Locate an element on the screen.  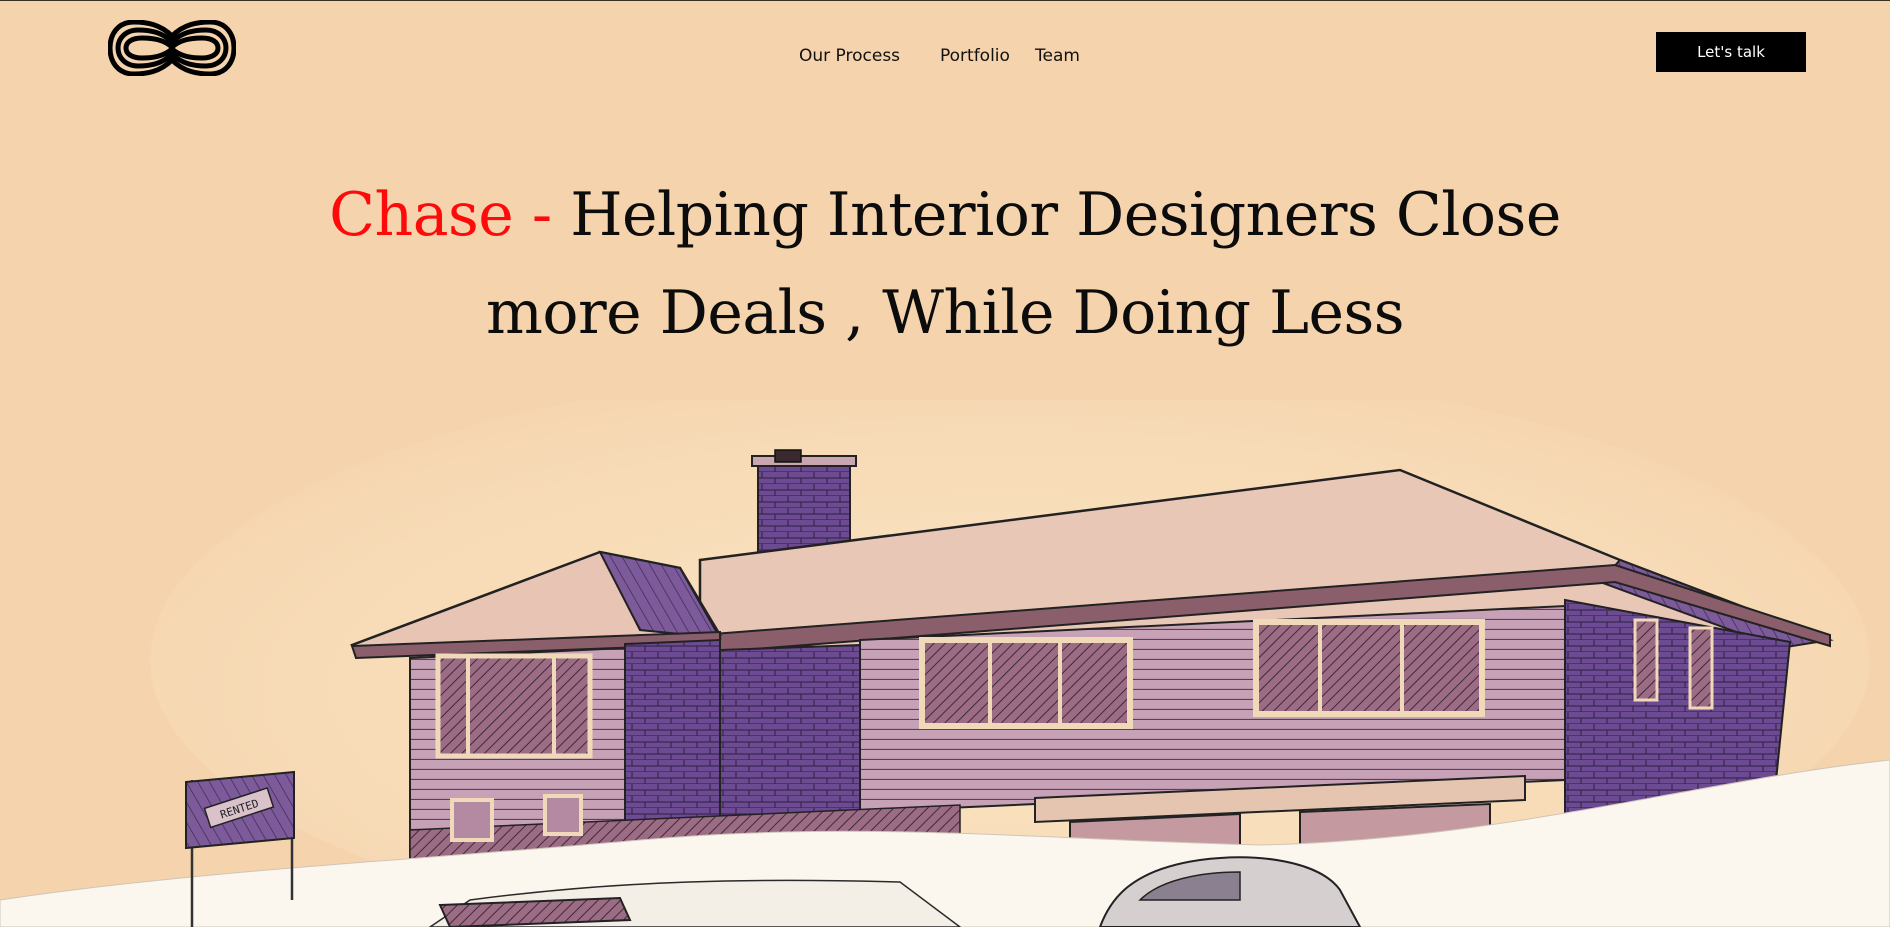
nav-link-portfolio: Portfolio is located at coordinates (975, 56).